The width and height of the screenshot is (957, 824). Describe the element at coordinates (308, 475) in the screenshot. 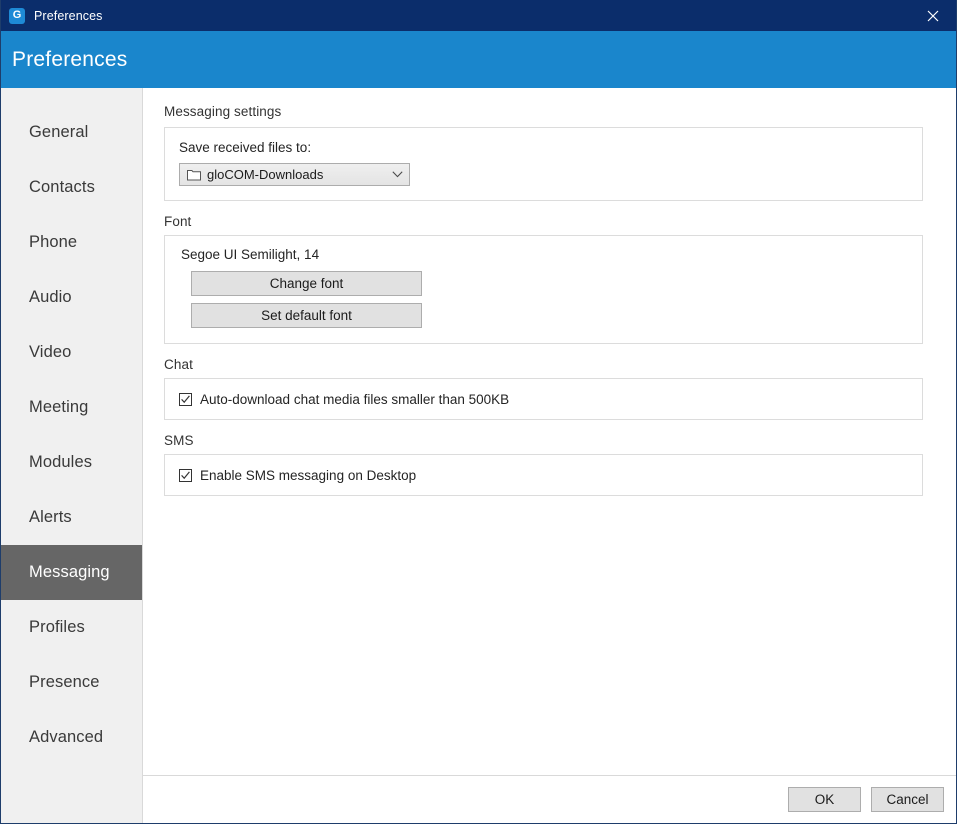

I see `enable-sms-label: Enable SMS messaging on Desktop` at that location.